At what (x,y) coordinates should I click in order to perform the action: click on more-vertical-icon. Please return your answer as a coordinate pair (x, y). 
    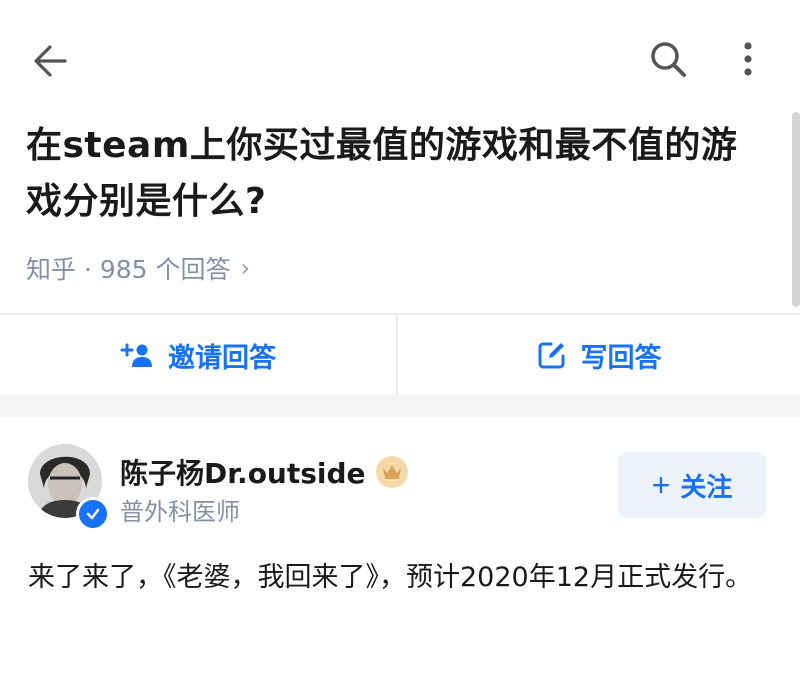
    Looking at the image, I should click on (748, 59).